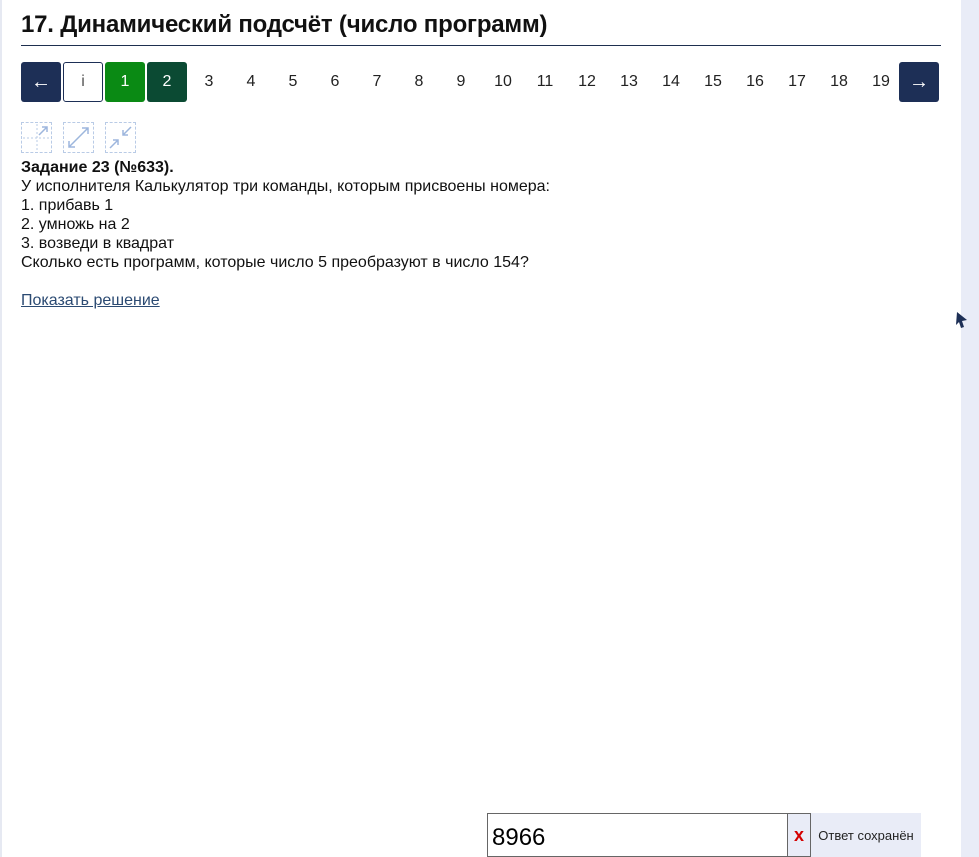  What do you see at coordinates (251, 82) in the screenshot?
I see `page-button-4: 4` at bounding box center [251, 82].